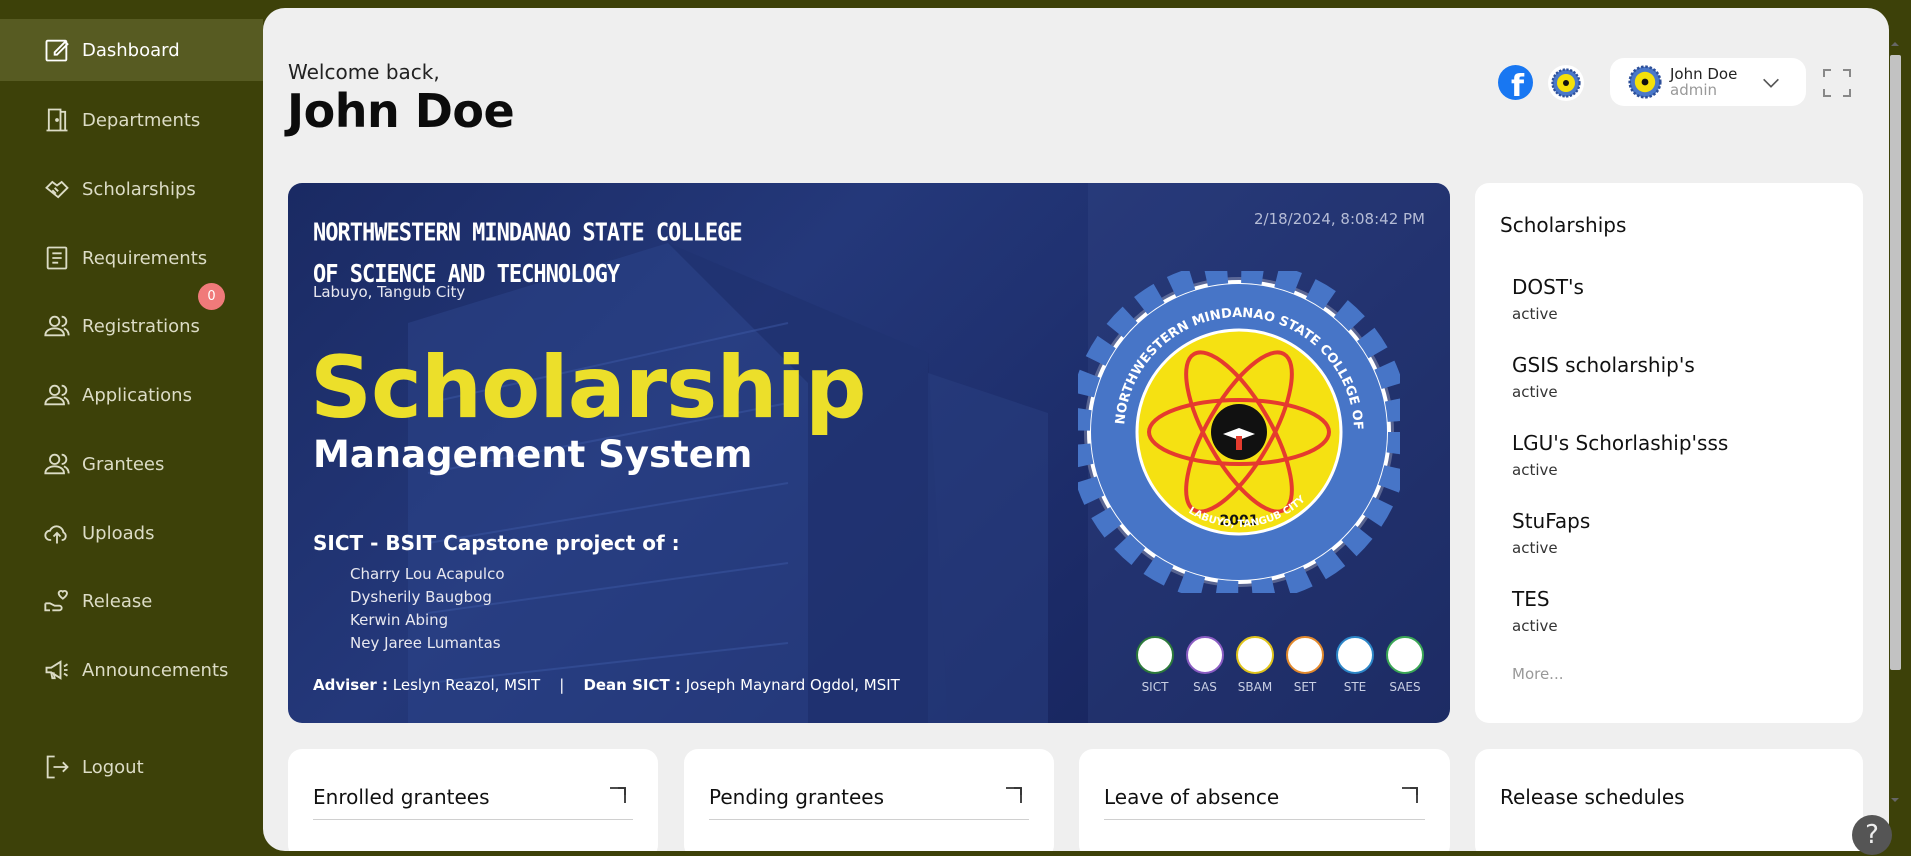  Describe the element at coordinates (364, 72) in the screenshot. I see `welcome-text: Welcome back,` at that location.